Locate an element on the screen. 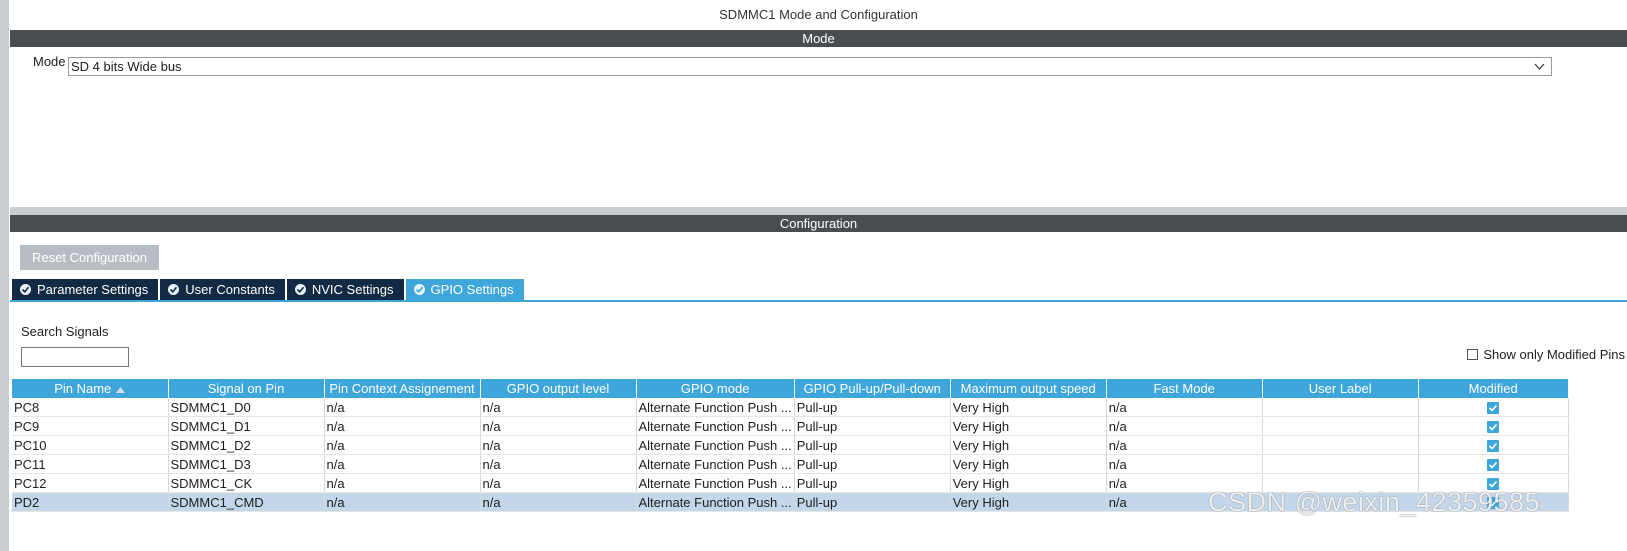 The image size is (1627, 551). column-header-fast-mode: Fast Mode is located at coordinates (1184, 388).